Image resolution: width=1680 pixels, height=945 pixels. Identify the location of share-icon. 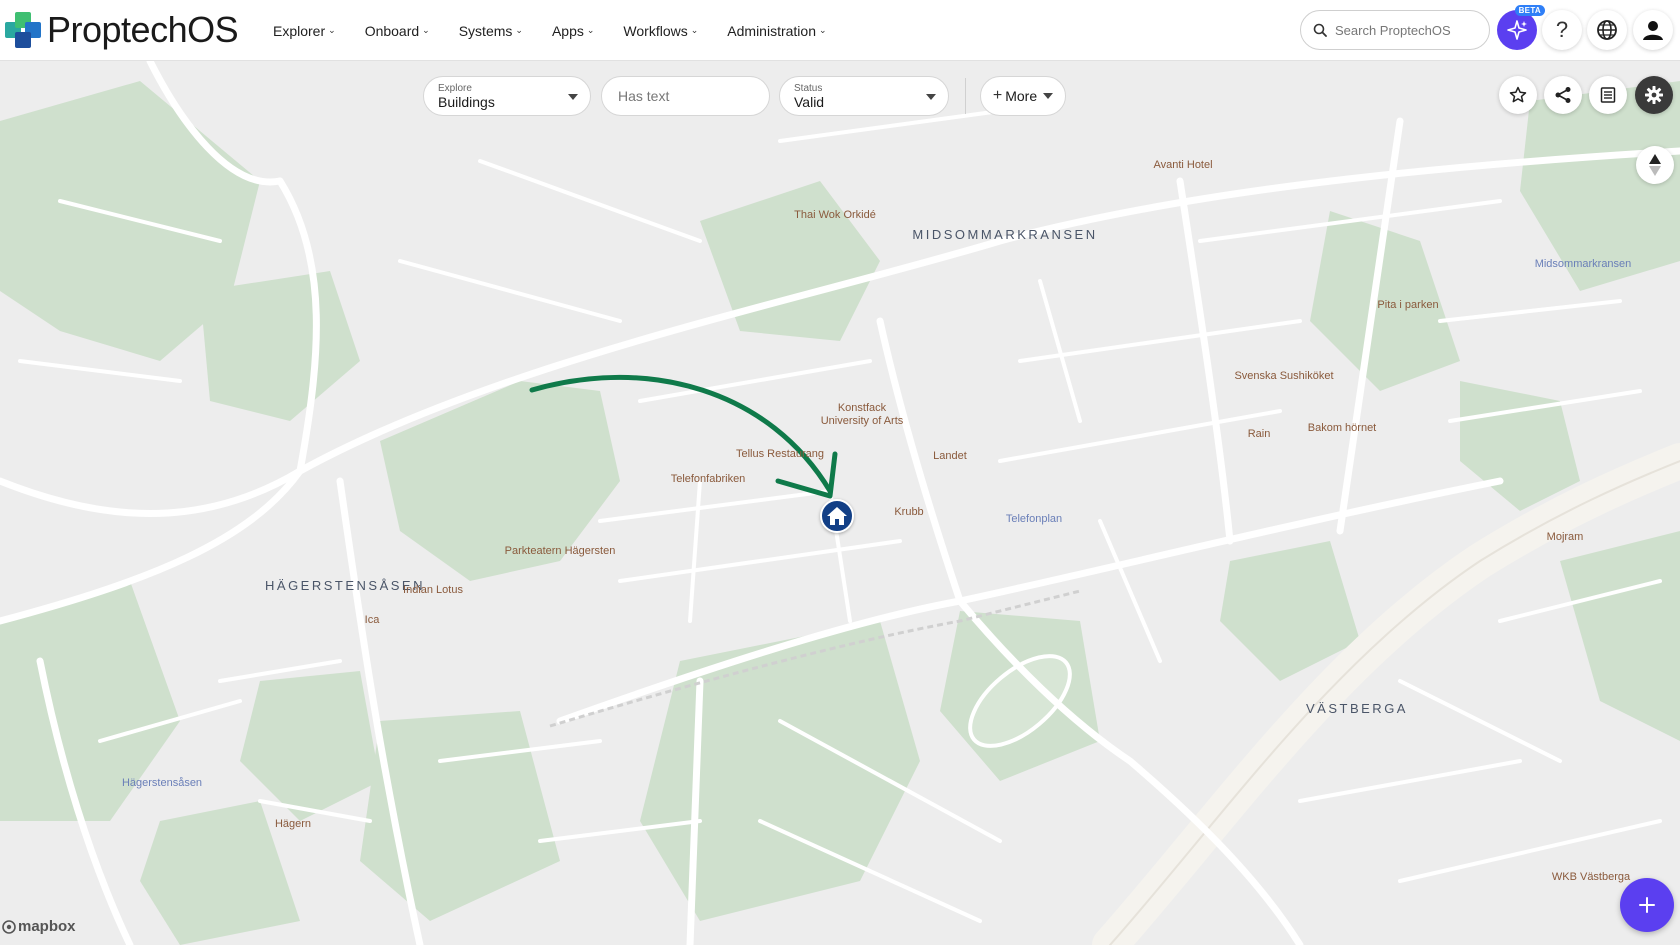
(1563, 95).